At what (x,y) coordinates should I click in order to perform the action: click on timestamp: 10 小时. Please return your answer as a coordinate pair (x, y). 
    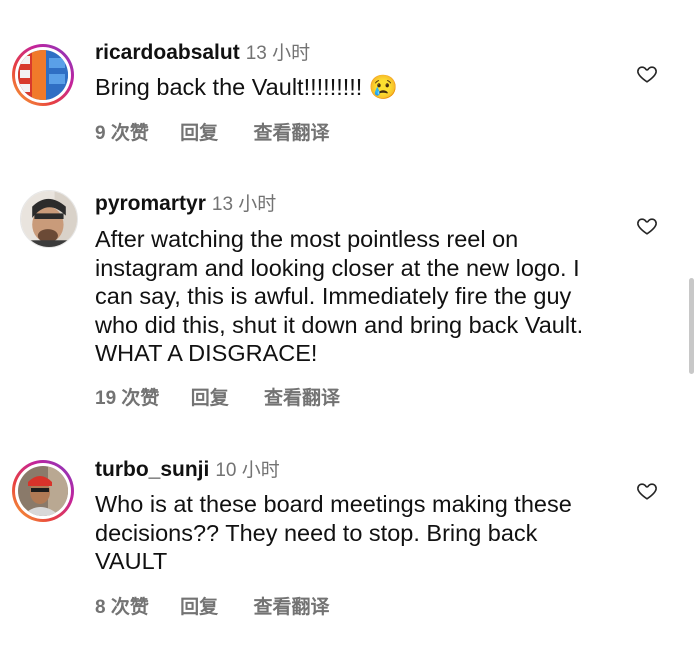
    Looking at the image, I should click on (247, 470).